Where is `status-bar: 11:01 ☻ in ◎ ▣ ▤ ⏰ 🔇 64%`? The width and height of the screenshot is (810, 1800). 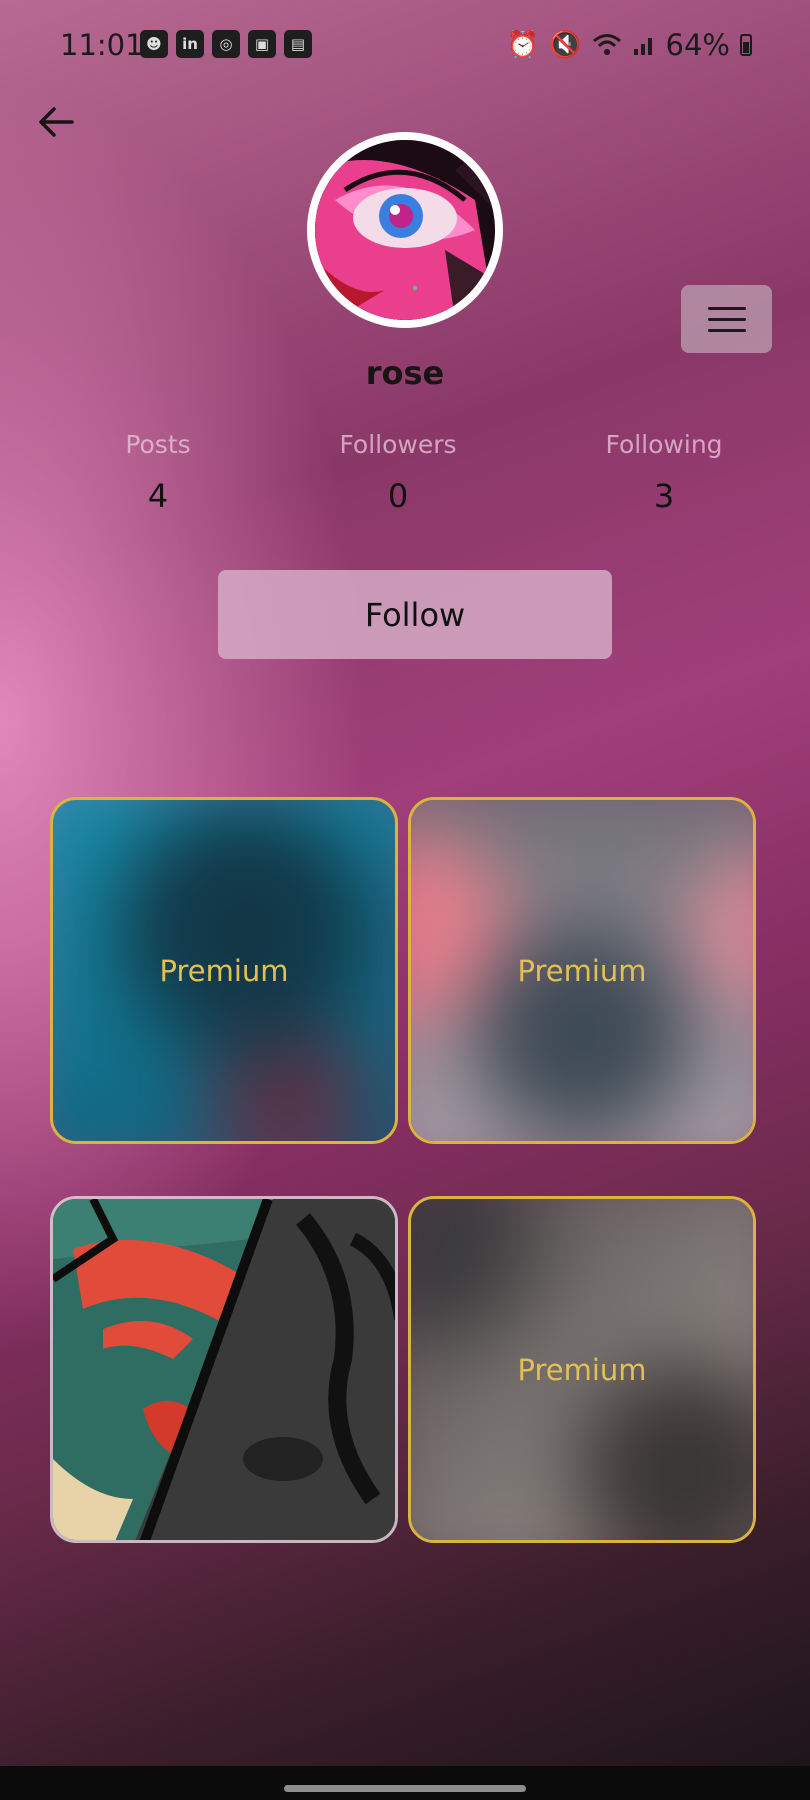
status-bar: 11:01 ☻ in ◎ ▣ ▤ ⏰ 🔇 64% is located at coordinates (405, 46).